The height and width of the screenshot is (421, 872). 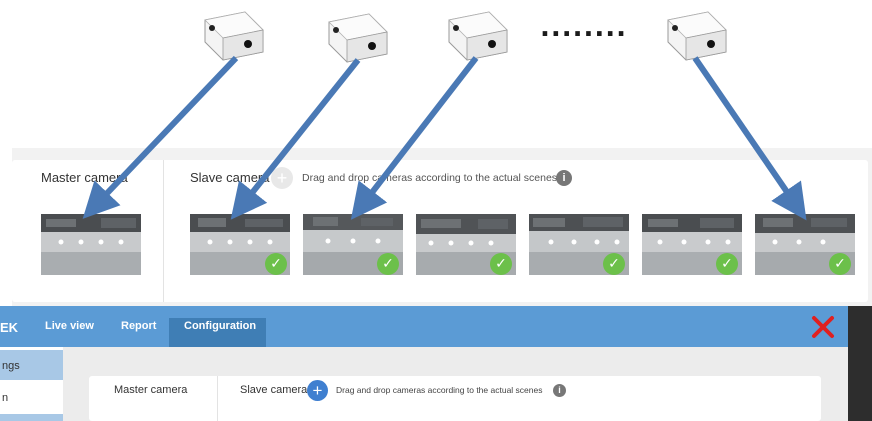 What do you see at coordinates (282, 178) in the screenshot?
I see `add-camera-icon: +` at bounding box center [282, 178].